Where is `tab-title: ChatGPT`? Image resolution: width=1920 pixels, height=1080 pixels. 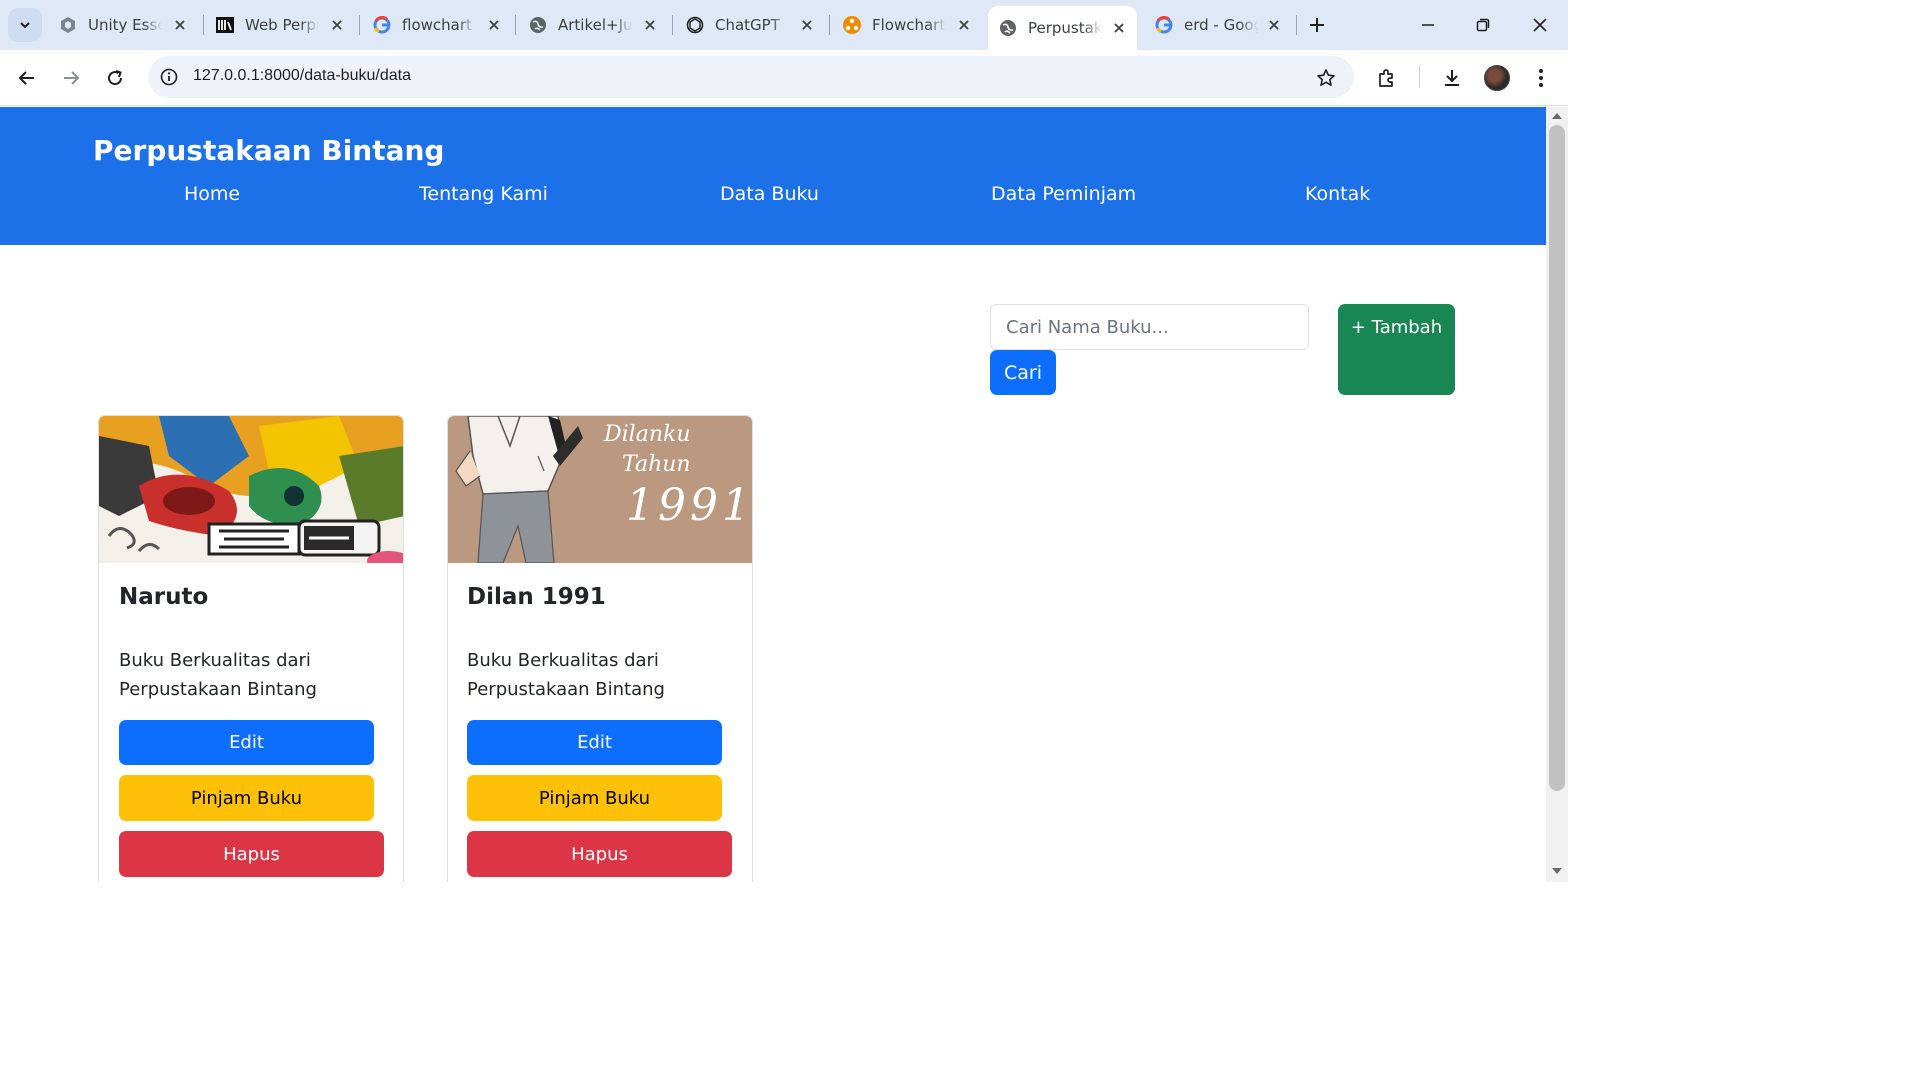 tab-title: ChatGPT is located at coordinates (747, 25).